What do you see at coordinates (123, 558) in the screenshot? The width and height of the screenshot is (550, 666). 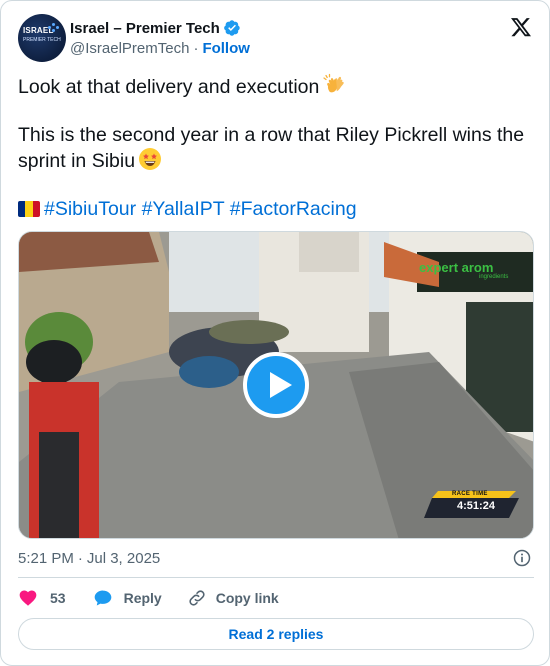 I see `tweet-date: Jul 3, 2025` at bounding box center [123, 558].